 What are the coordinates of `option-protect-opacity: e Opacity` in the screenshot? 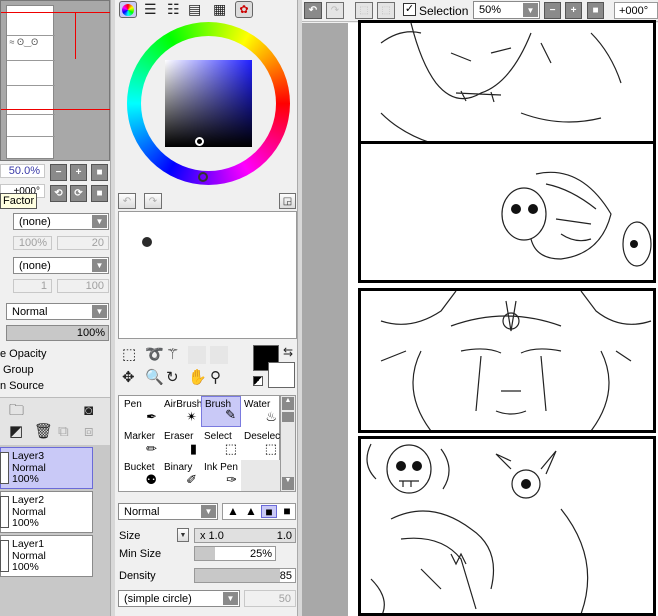 It's located at (23, 354).